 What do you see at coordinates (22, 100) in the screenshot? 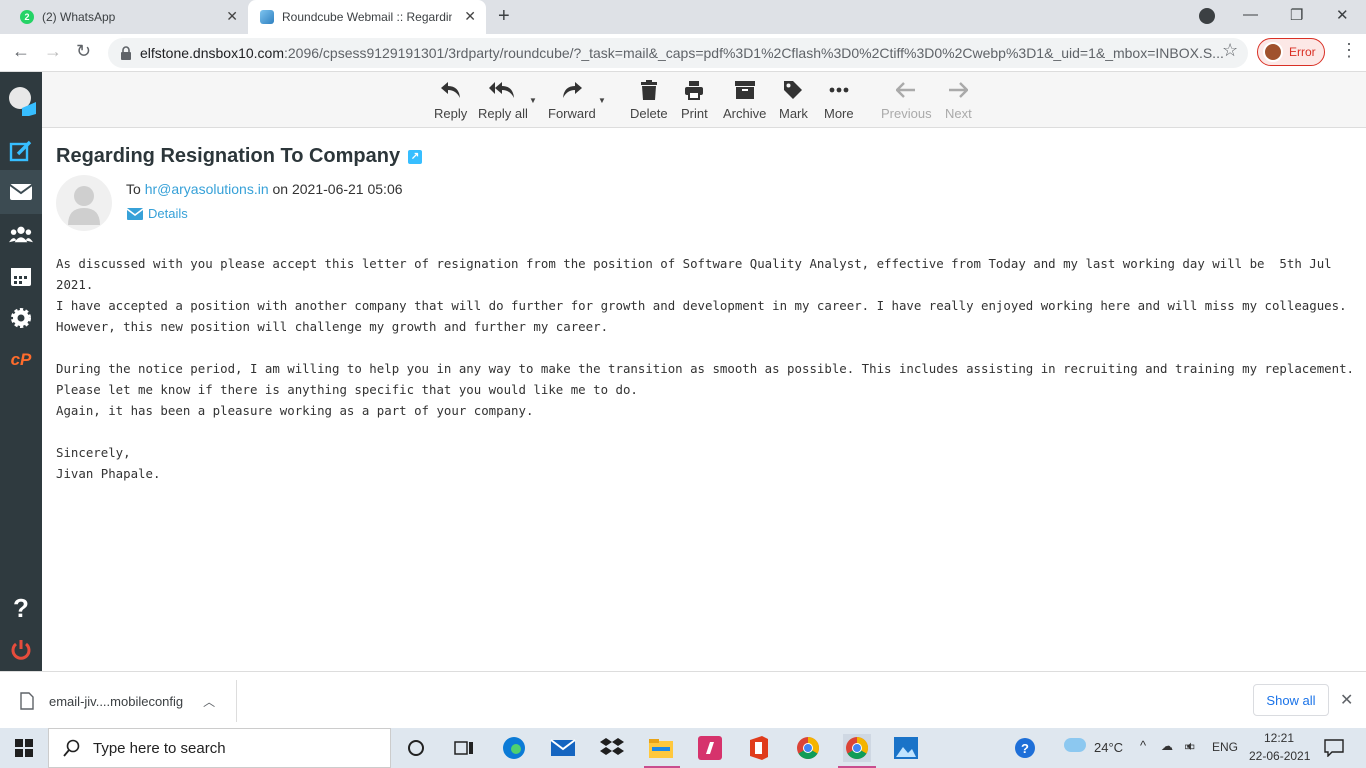
I see `roundcube-logo-icon` at bounding box center [22, 100].